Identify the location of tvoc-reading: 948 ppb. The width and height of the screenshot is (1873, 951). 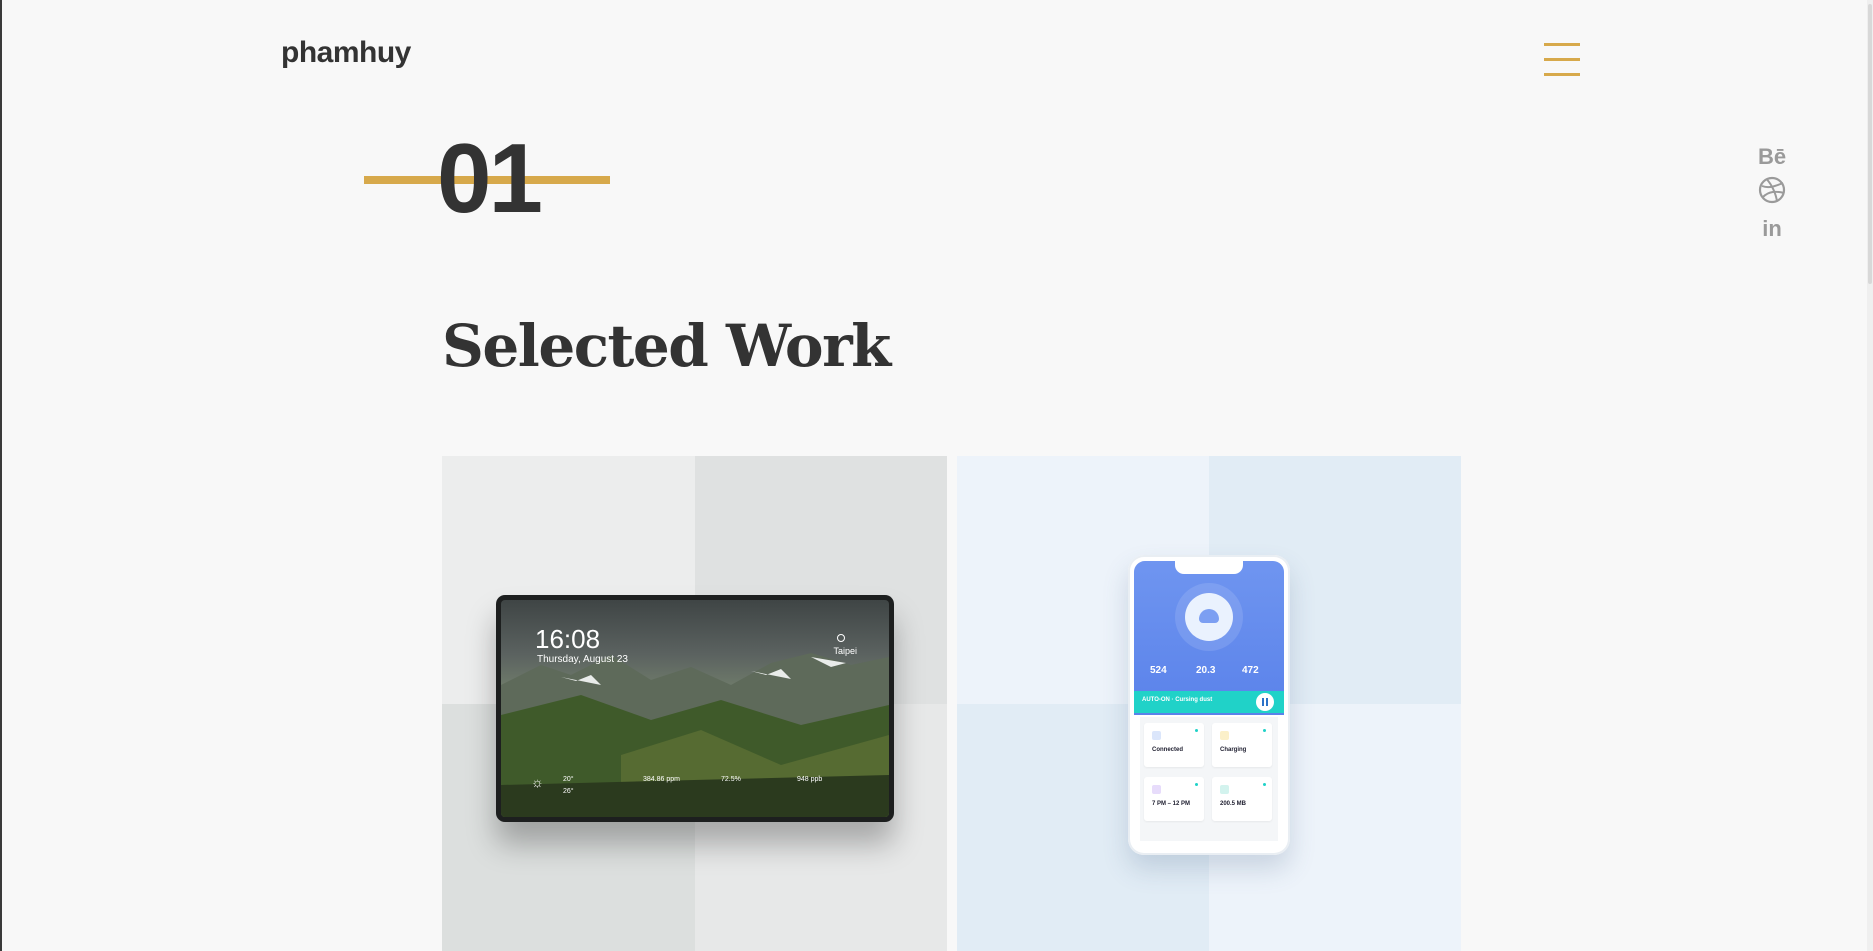
(810, 779).